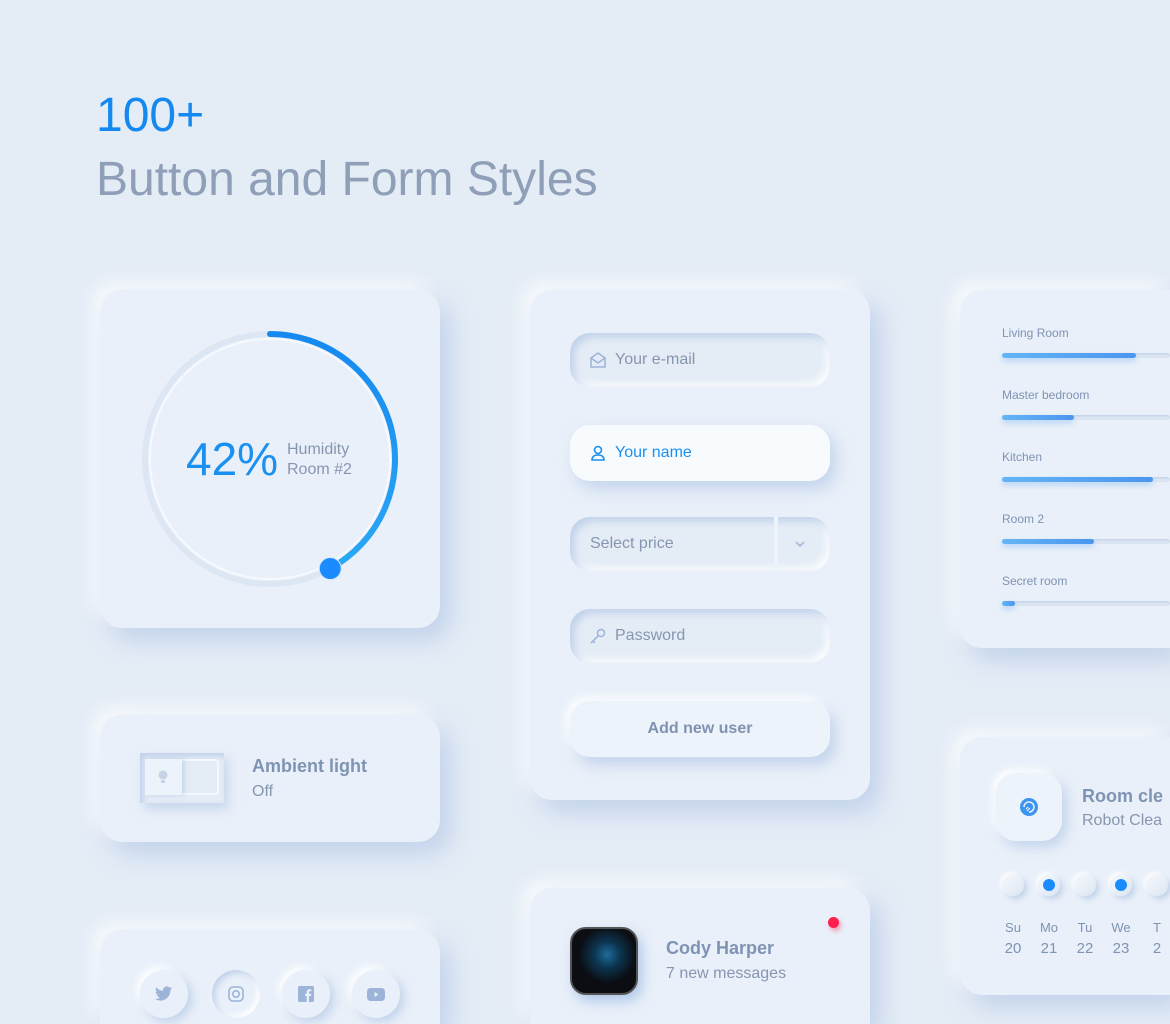 This screenshot has width=1170, height=1024. Describe the element at coordinates (1123, 796) in the screenshot. I see `cleaner-title: Room cle` at that location.